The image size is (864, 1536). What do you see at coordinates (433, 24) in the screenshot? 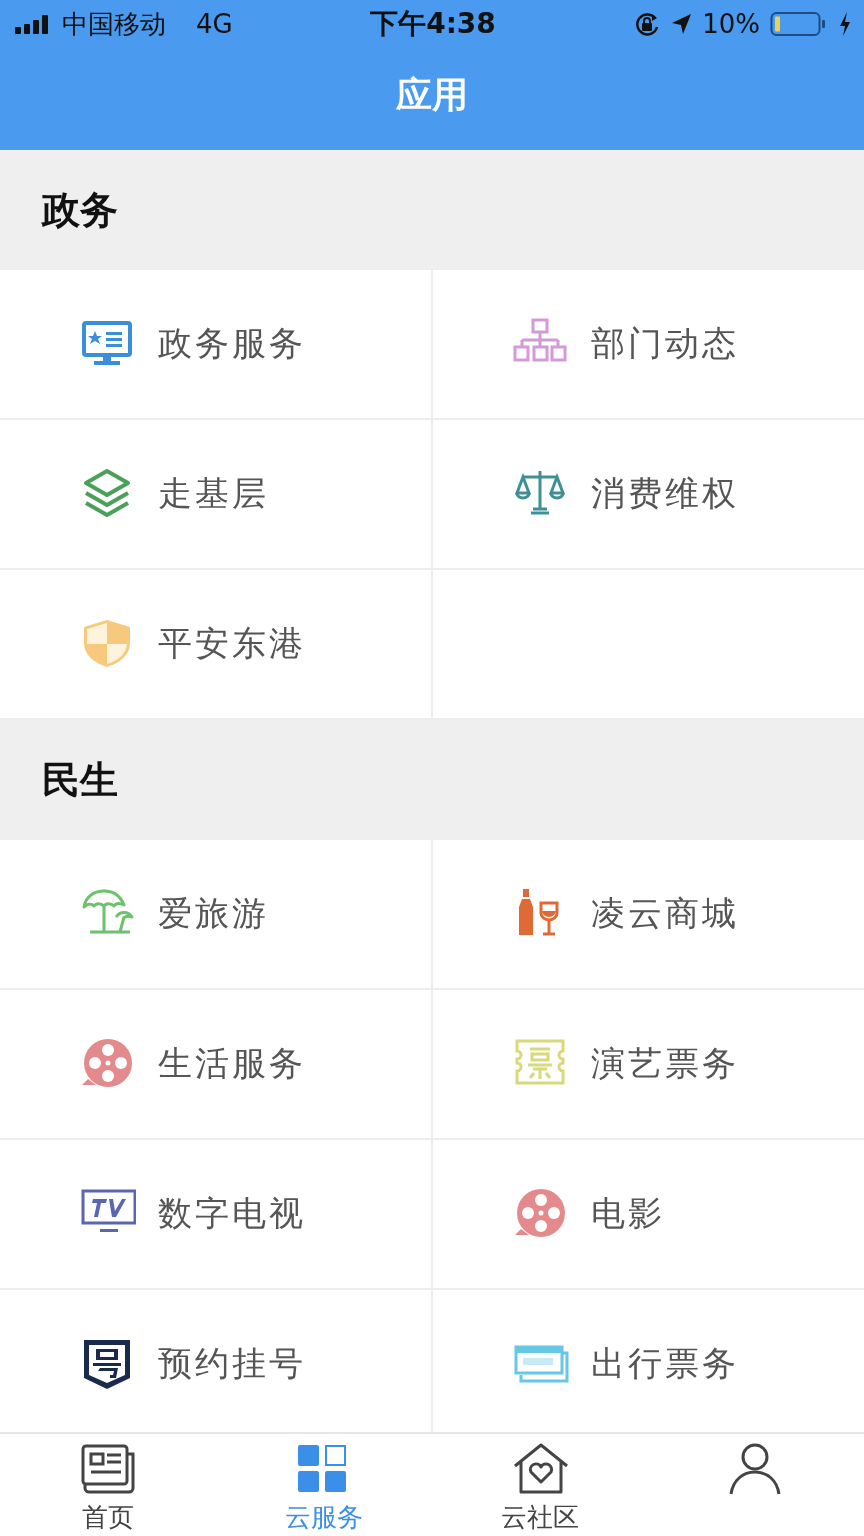
I see `status-time: 下午4:38` at bounding box center [433, 24].